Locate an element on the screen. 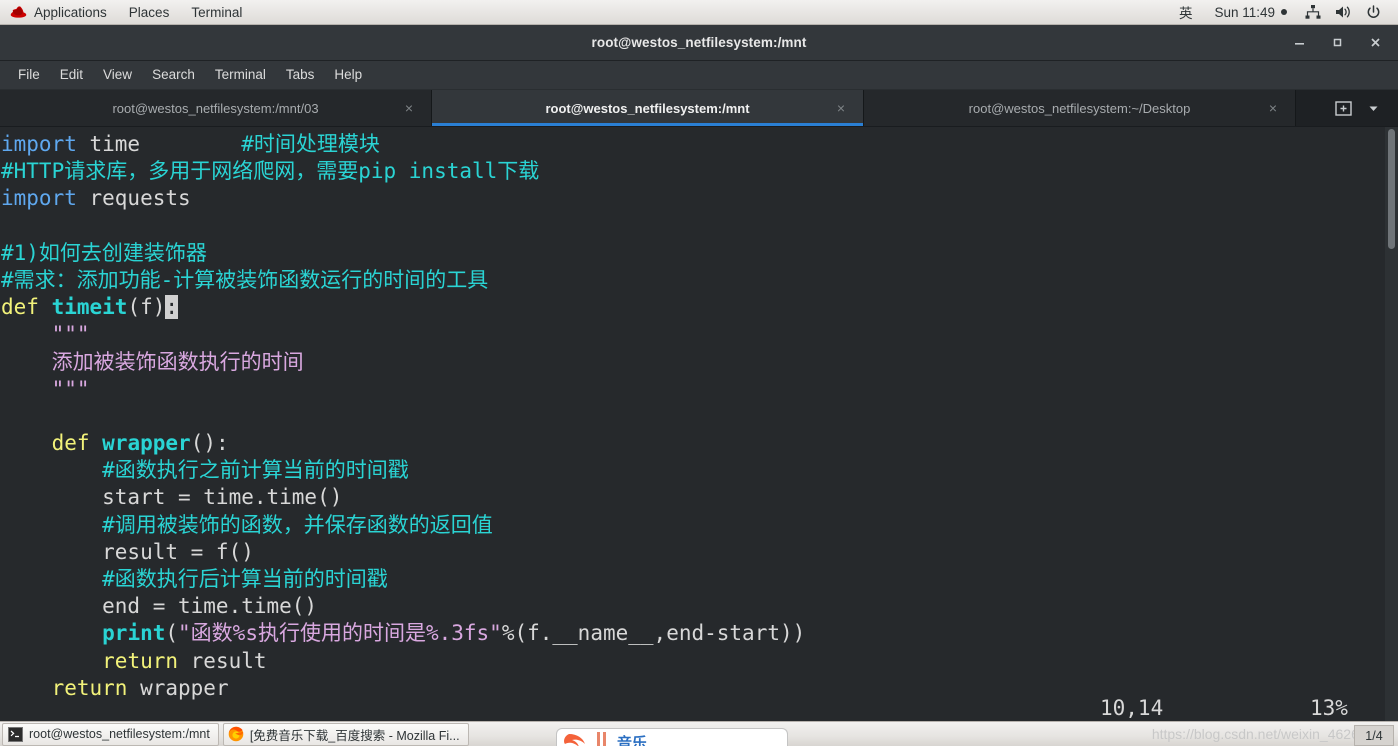  window-controls is located at coordinates (1337, 42).